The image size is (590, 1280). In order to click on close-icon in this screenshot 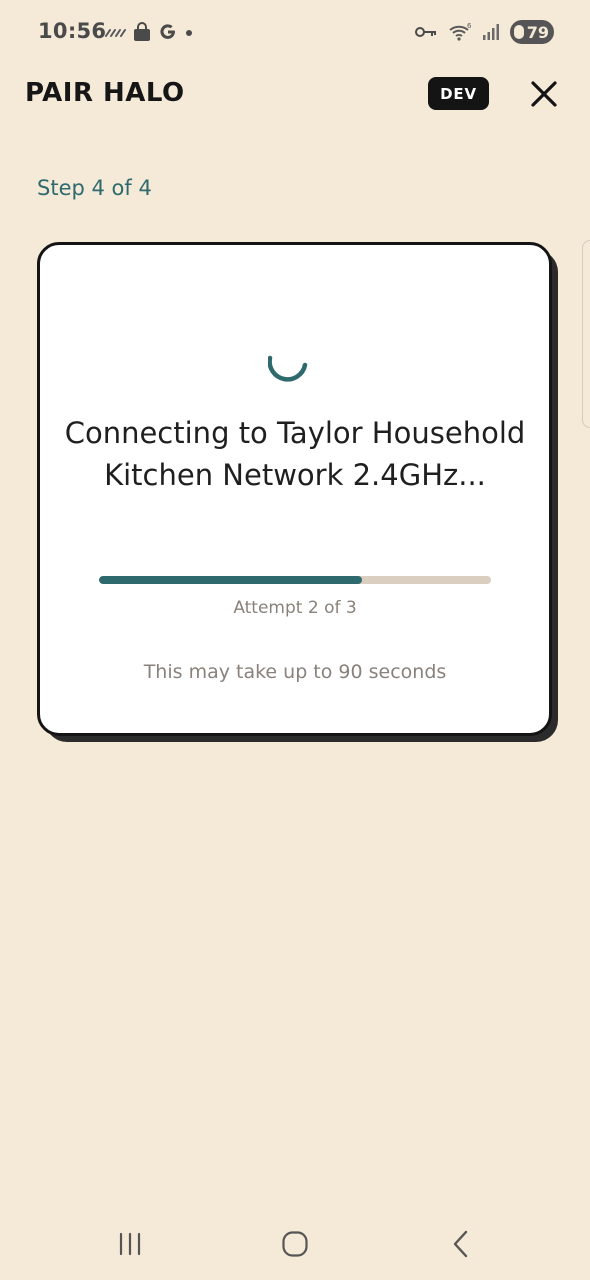, I will do `click(544, 94)`.